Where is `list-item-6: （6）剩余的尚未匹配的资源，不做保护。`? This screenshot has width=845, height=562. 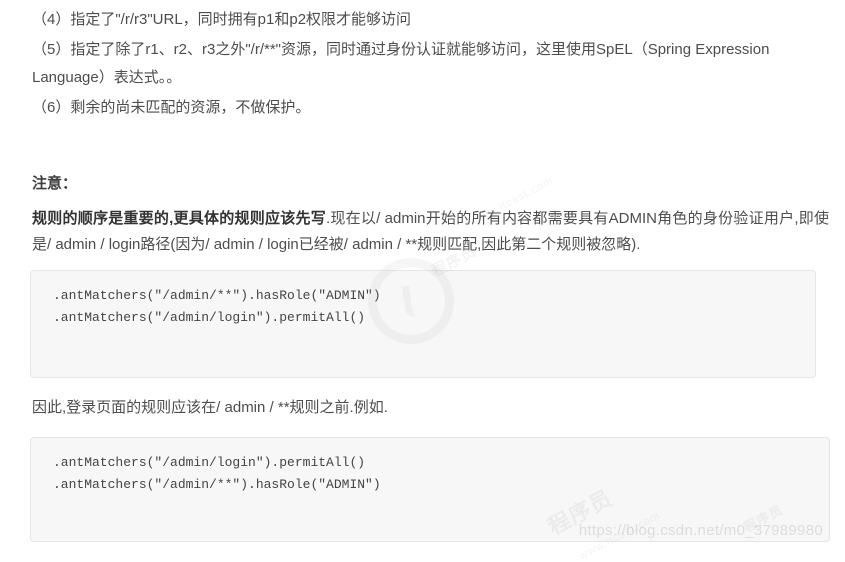
list-item-6: （6）剩余的尚未匹配的资源，不做保护。 is located at coordinates (171, 107).